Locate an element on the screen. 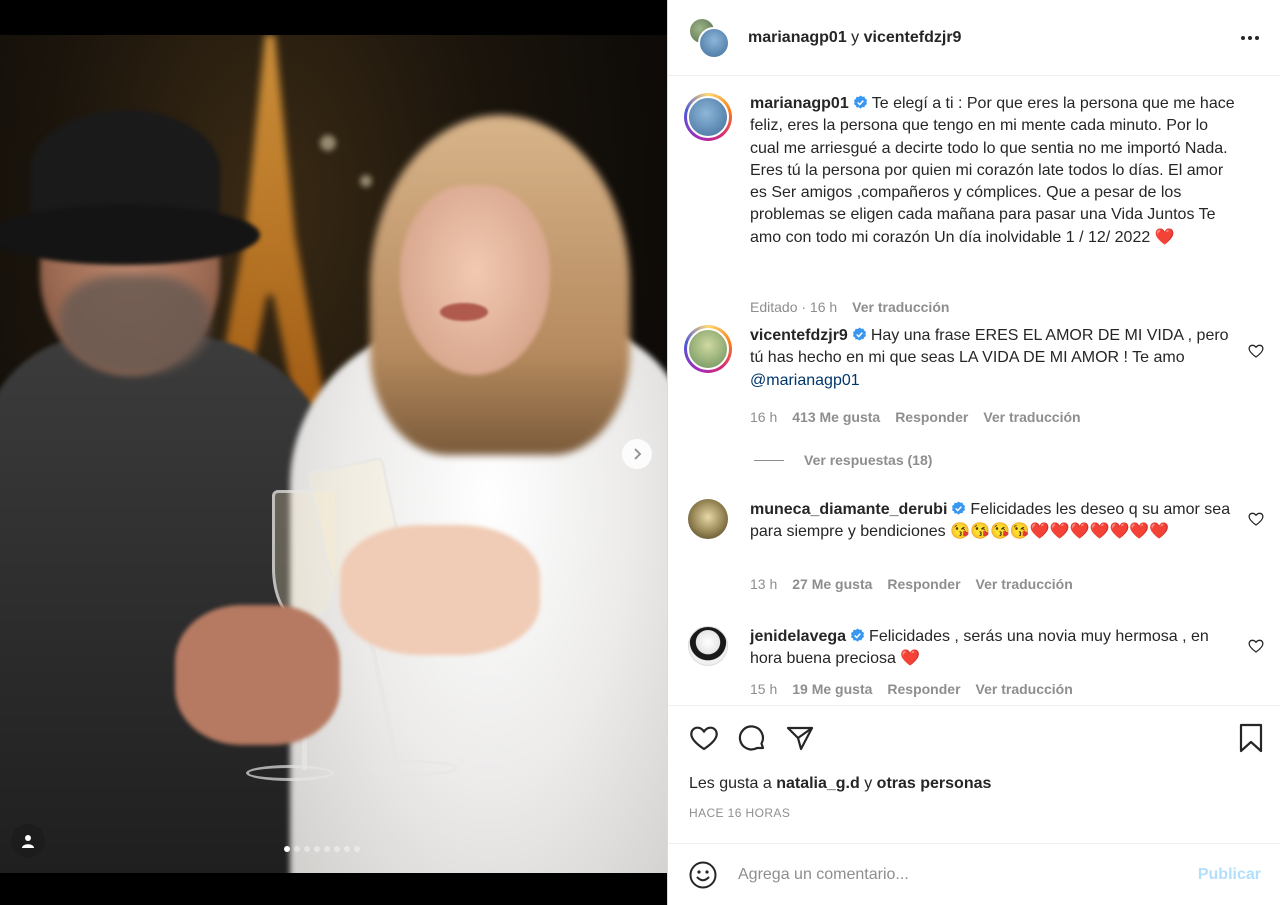 This screenshot has width=1280, height=905. like-heart-icon is located at coordinates (704, 738).